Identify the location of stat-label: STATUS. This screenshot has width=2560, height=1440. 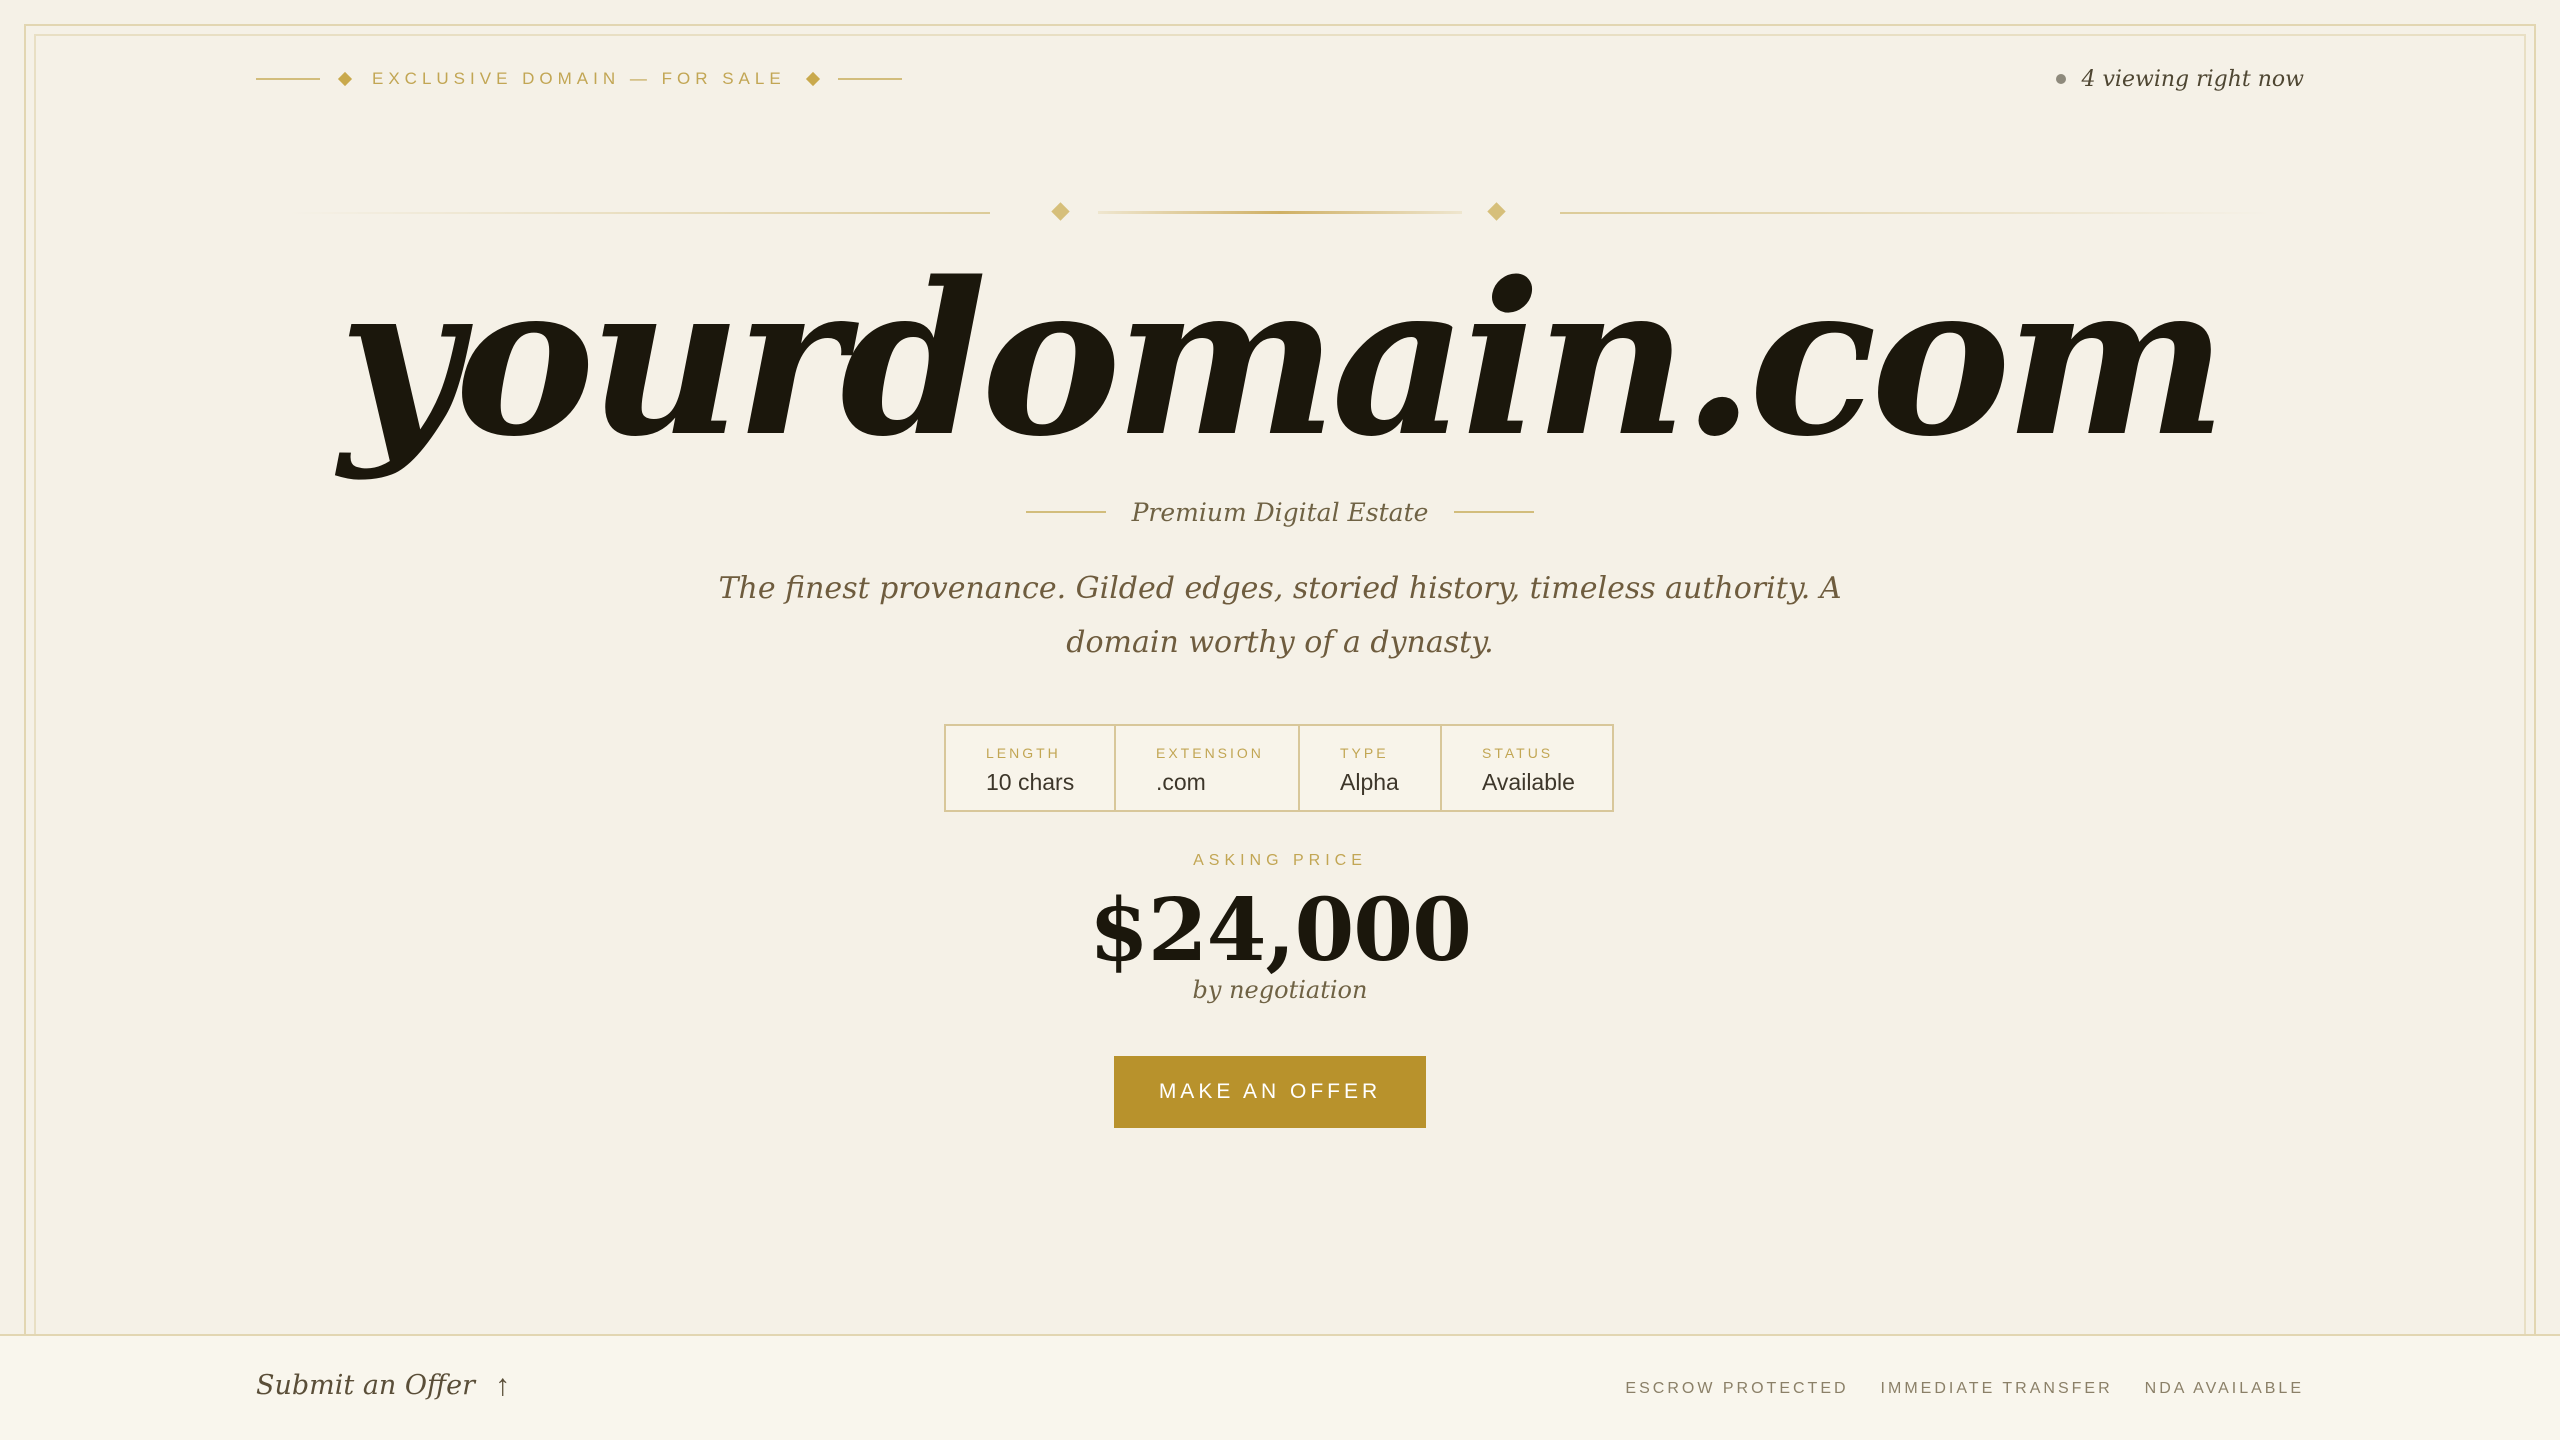
(1518, 753).